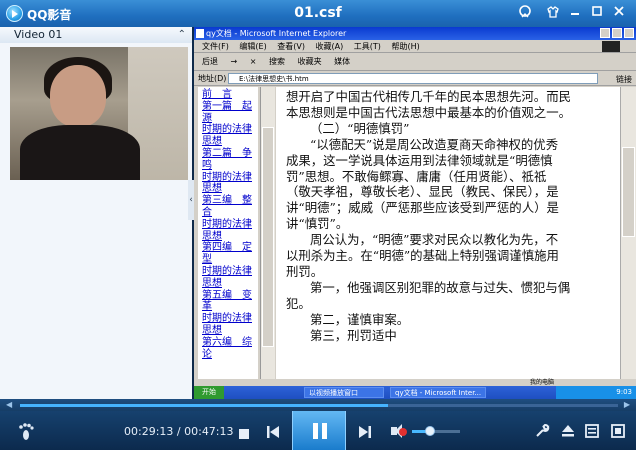  I want to click on stop-icon, so click(244, 434).